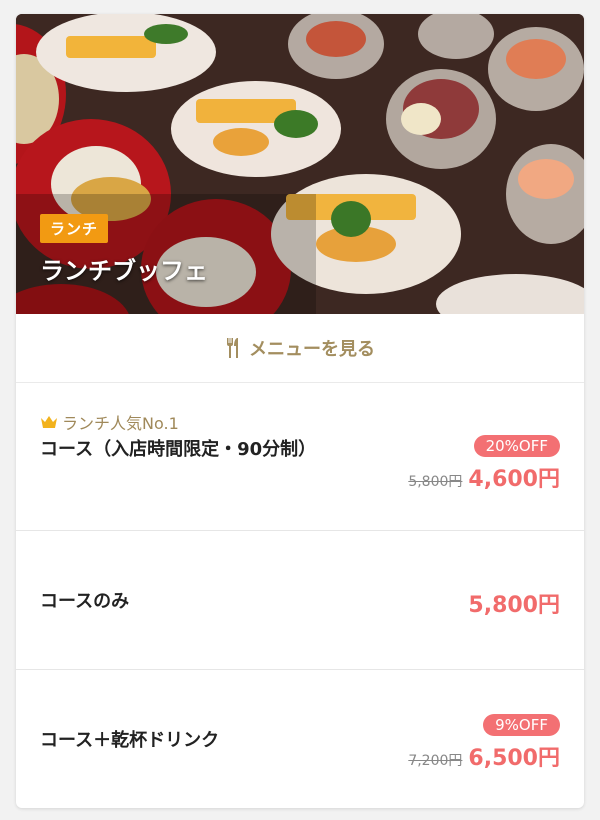 Image resolution: width=600 pixels, height=820 pixels. What do you see at coordinates (178, 450) in the screenshot?
I see `course-name: コース（入店時間限定・90分制）` at bounding box center [178, 450].